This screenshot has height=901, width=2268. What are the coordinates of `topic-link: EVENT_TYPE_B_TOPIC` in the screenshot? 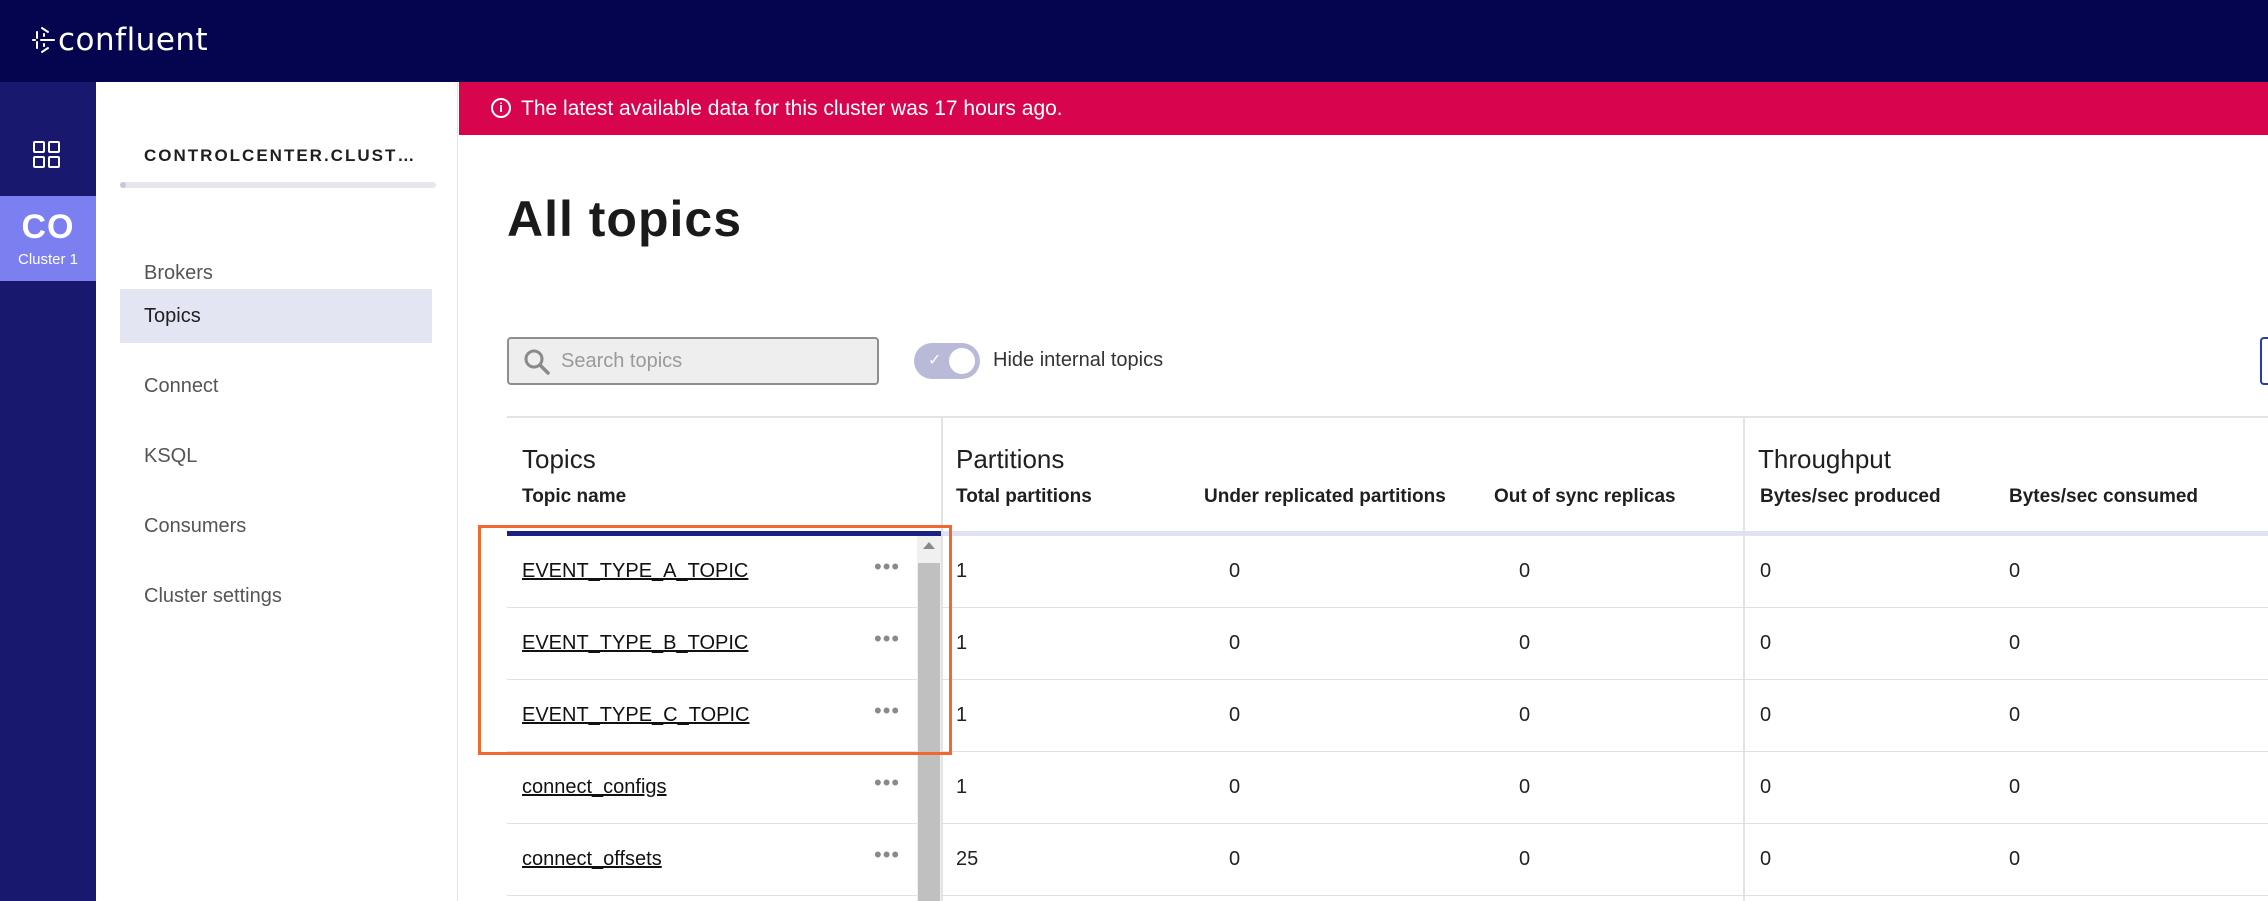 It's located at (635, 643).